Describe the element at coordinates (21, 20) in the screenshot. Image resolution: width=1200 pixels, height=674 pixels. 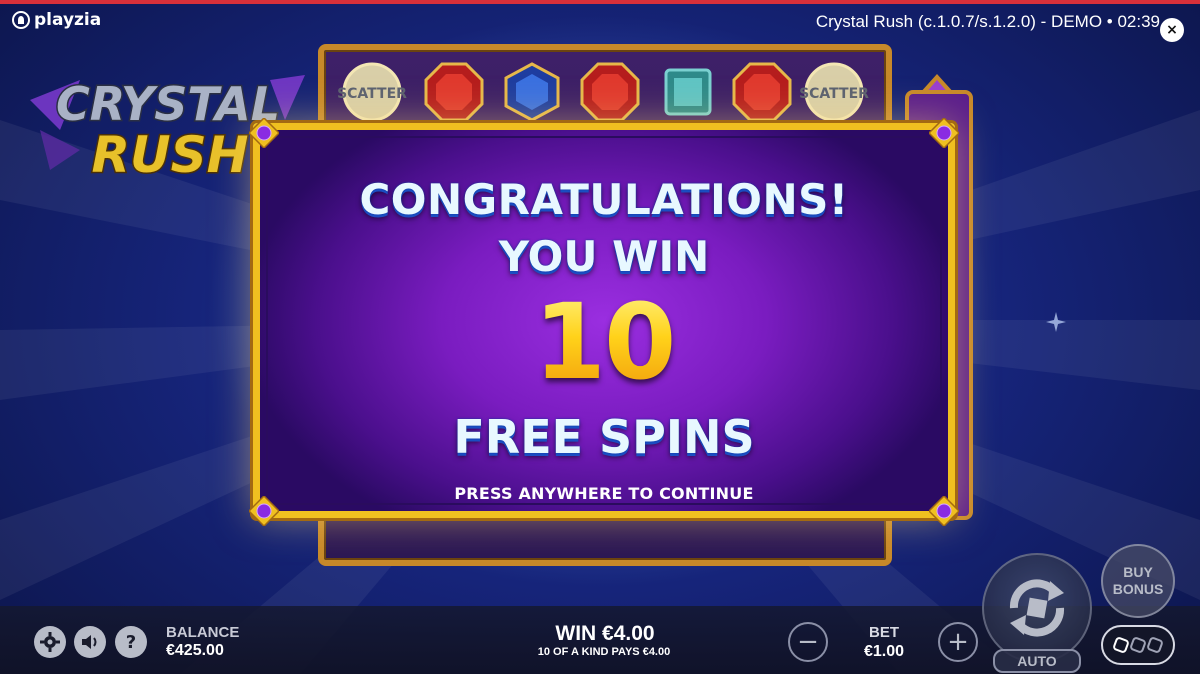
I see `playzia-logo-icon` at that location.